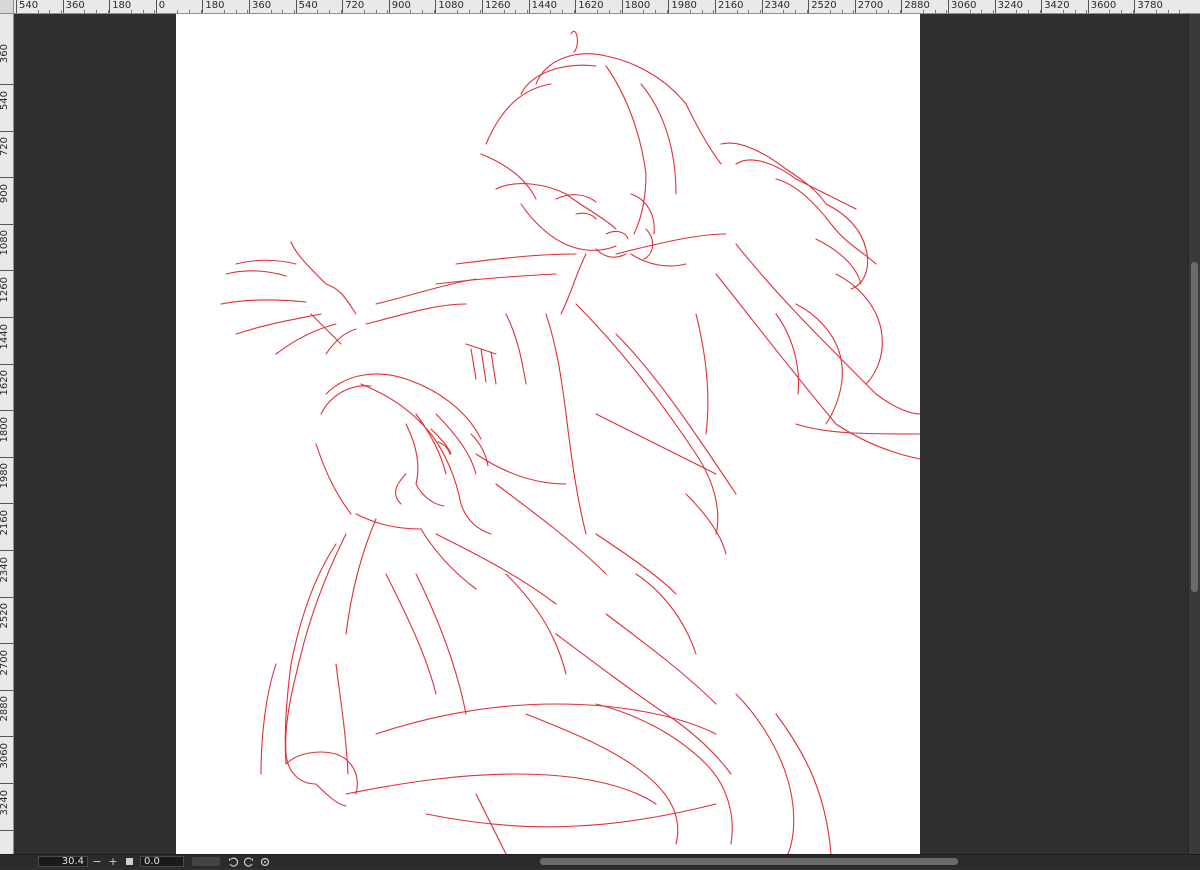  I want to click on ruler-tick-label: 1980, so click(5, 476).